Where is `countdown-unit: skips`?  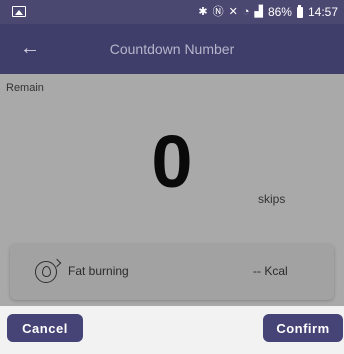
countdown-unit: skips is located at coordinates (272, 199).